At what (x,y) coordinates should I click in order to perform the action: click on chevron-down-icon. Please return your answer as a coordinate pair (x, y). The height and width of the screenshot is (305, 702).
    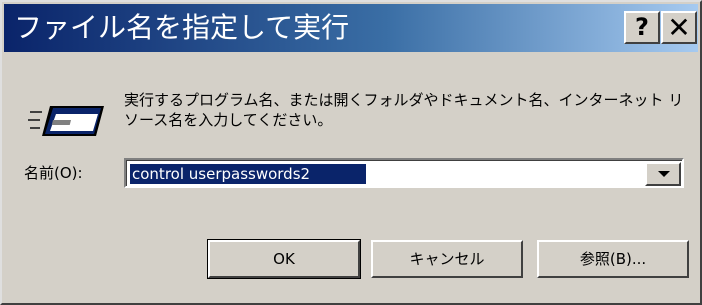
    Looking at the image, I should click on (664, 174).